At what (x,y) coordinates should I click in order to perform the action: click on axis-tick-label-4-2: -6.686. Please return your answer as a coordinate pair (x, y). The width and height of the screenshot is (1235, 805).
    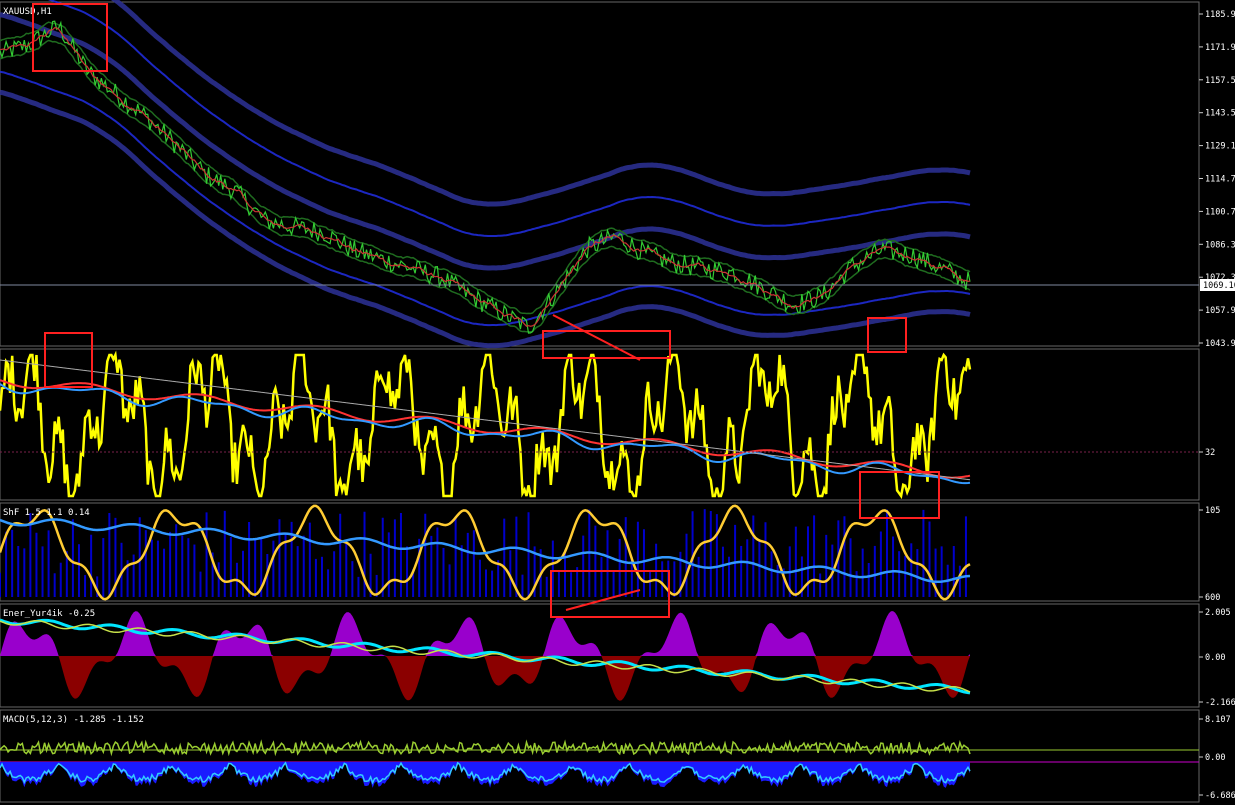
    Looking at the image, I should click on (1220, 796).